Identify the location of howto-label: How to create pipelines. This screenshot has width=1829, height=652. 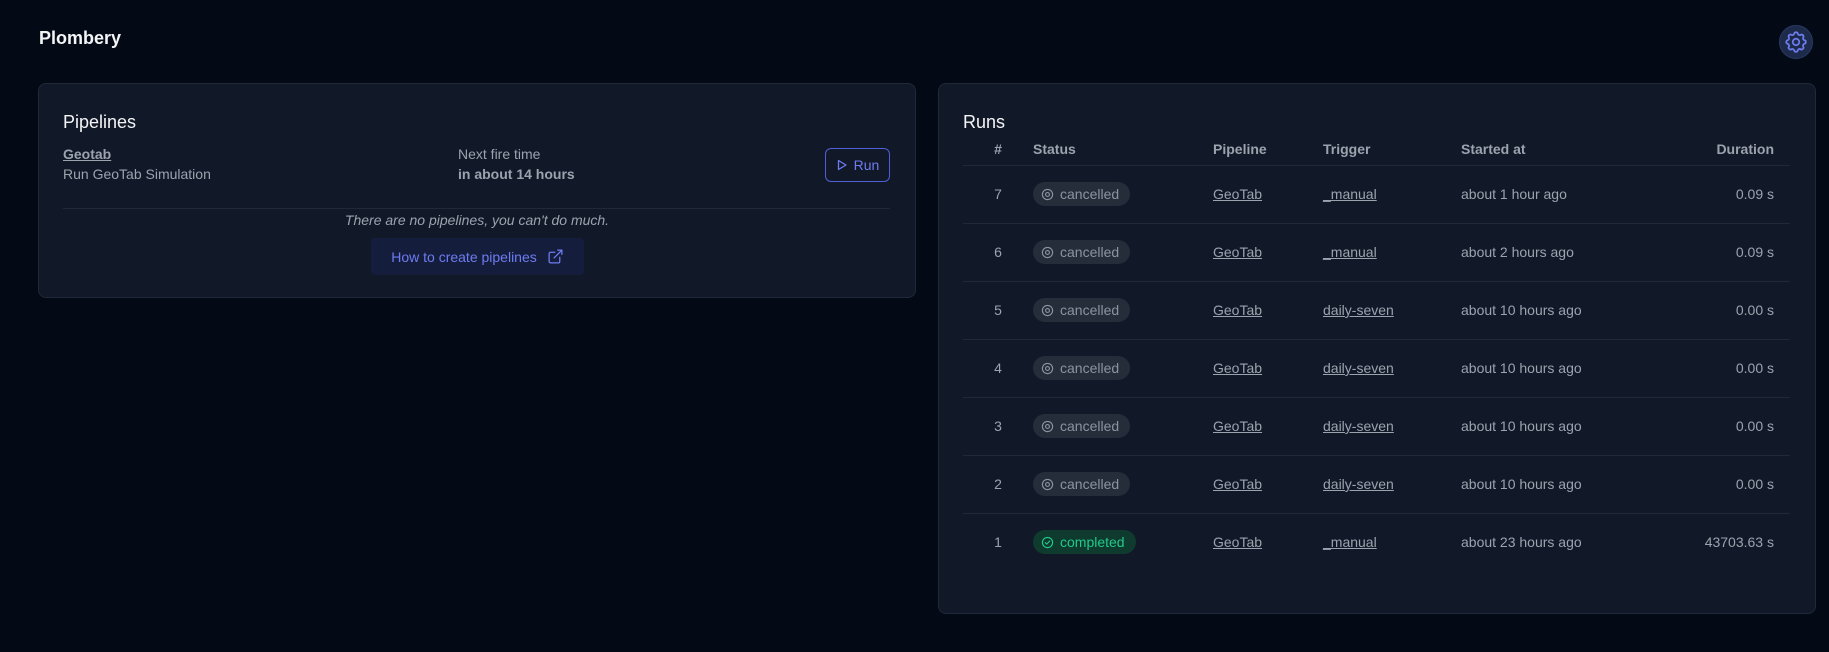
(464, 256).